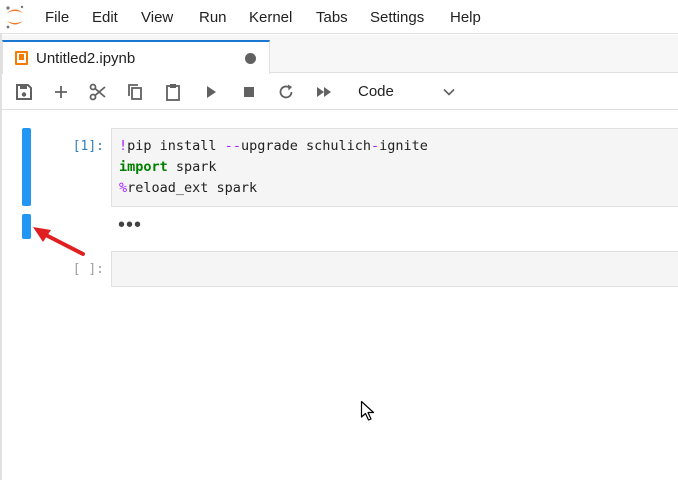 This screenshot has width=678, height=480. Describe the element at coordinates (123, 188) in the screenshot. I see `code-token: %` at that location.